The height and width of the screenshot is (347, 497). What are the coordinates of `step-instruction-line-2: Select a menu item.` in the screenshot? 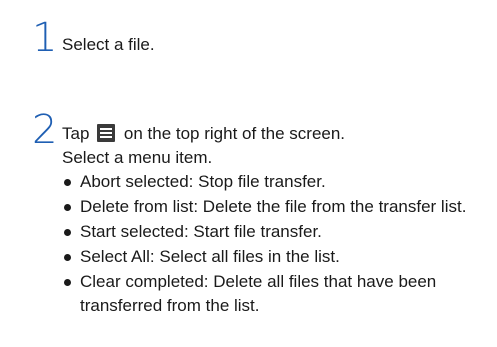 It's located at (137, 157).